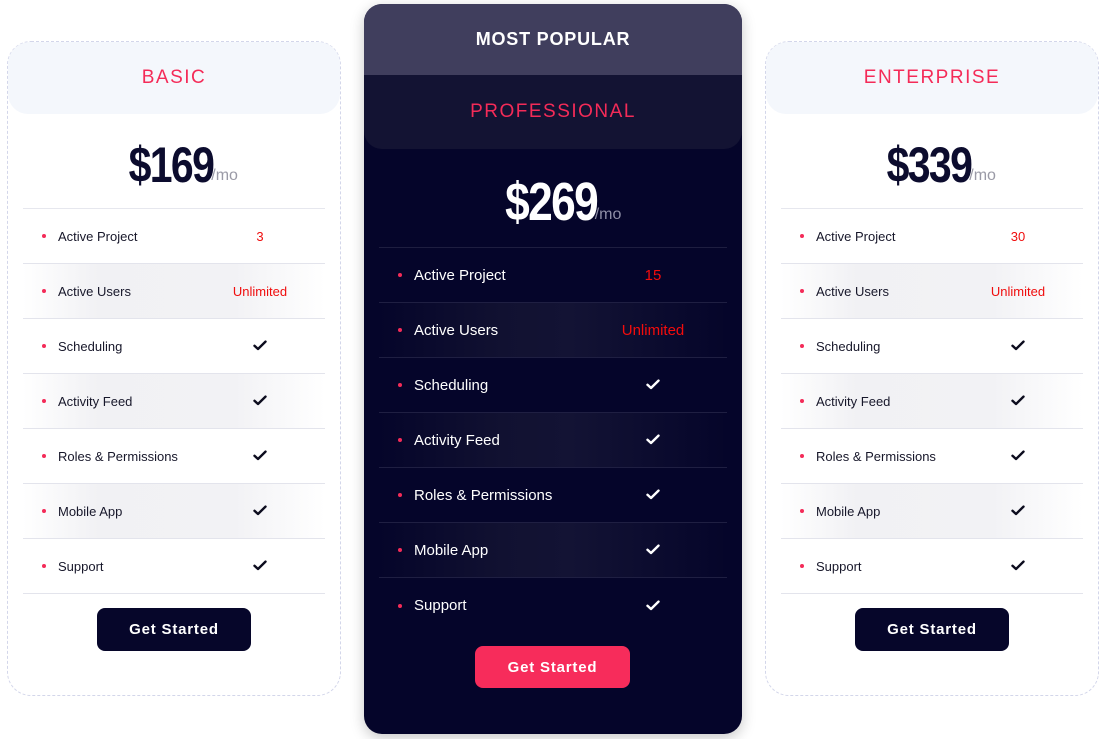  What do you see at coordinates (260, 236) in the screenshot?
I see `feature-value: 3` at bounding box center [260, 236].